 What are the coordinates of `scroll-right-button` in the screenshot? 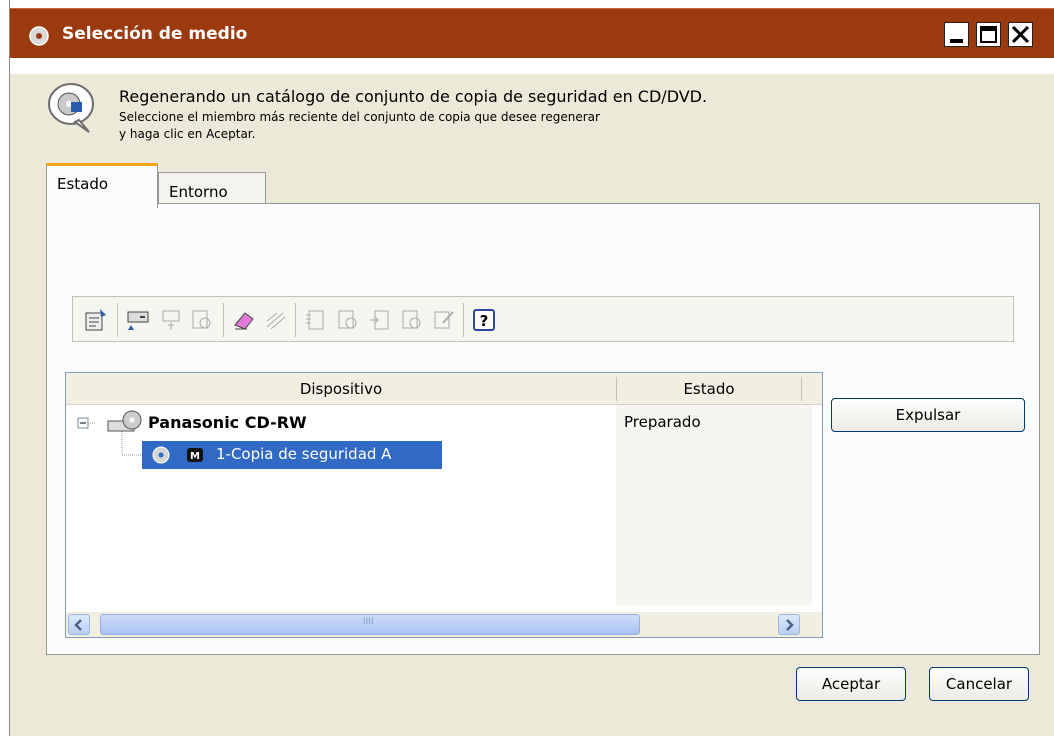 It's located at (789, 624).